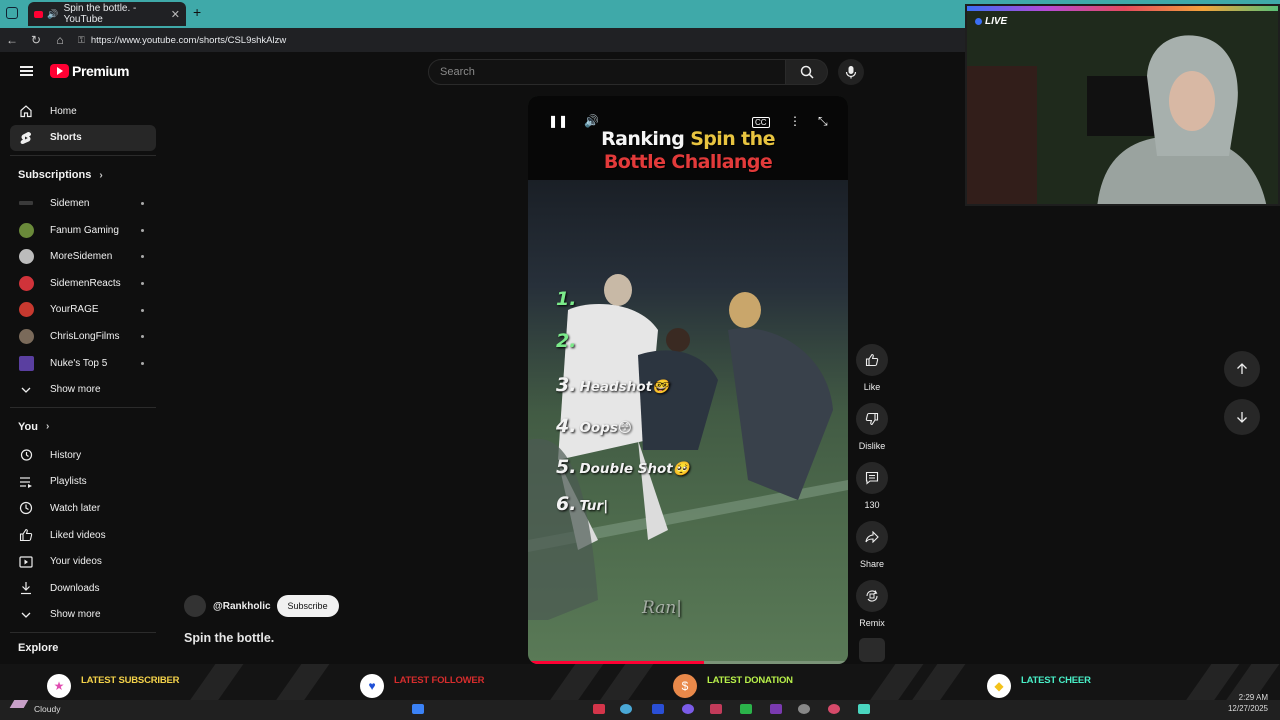  What do you see at coordinates (83, 336) in the screenshot?
I see `sidebar-item-subscription: ChrisLongFilms` at bounding box center [83, 336].